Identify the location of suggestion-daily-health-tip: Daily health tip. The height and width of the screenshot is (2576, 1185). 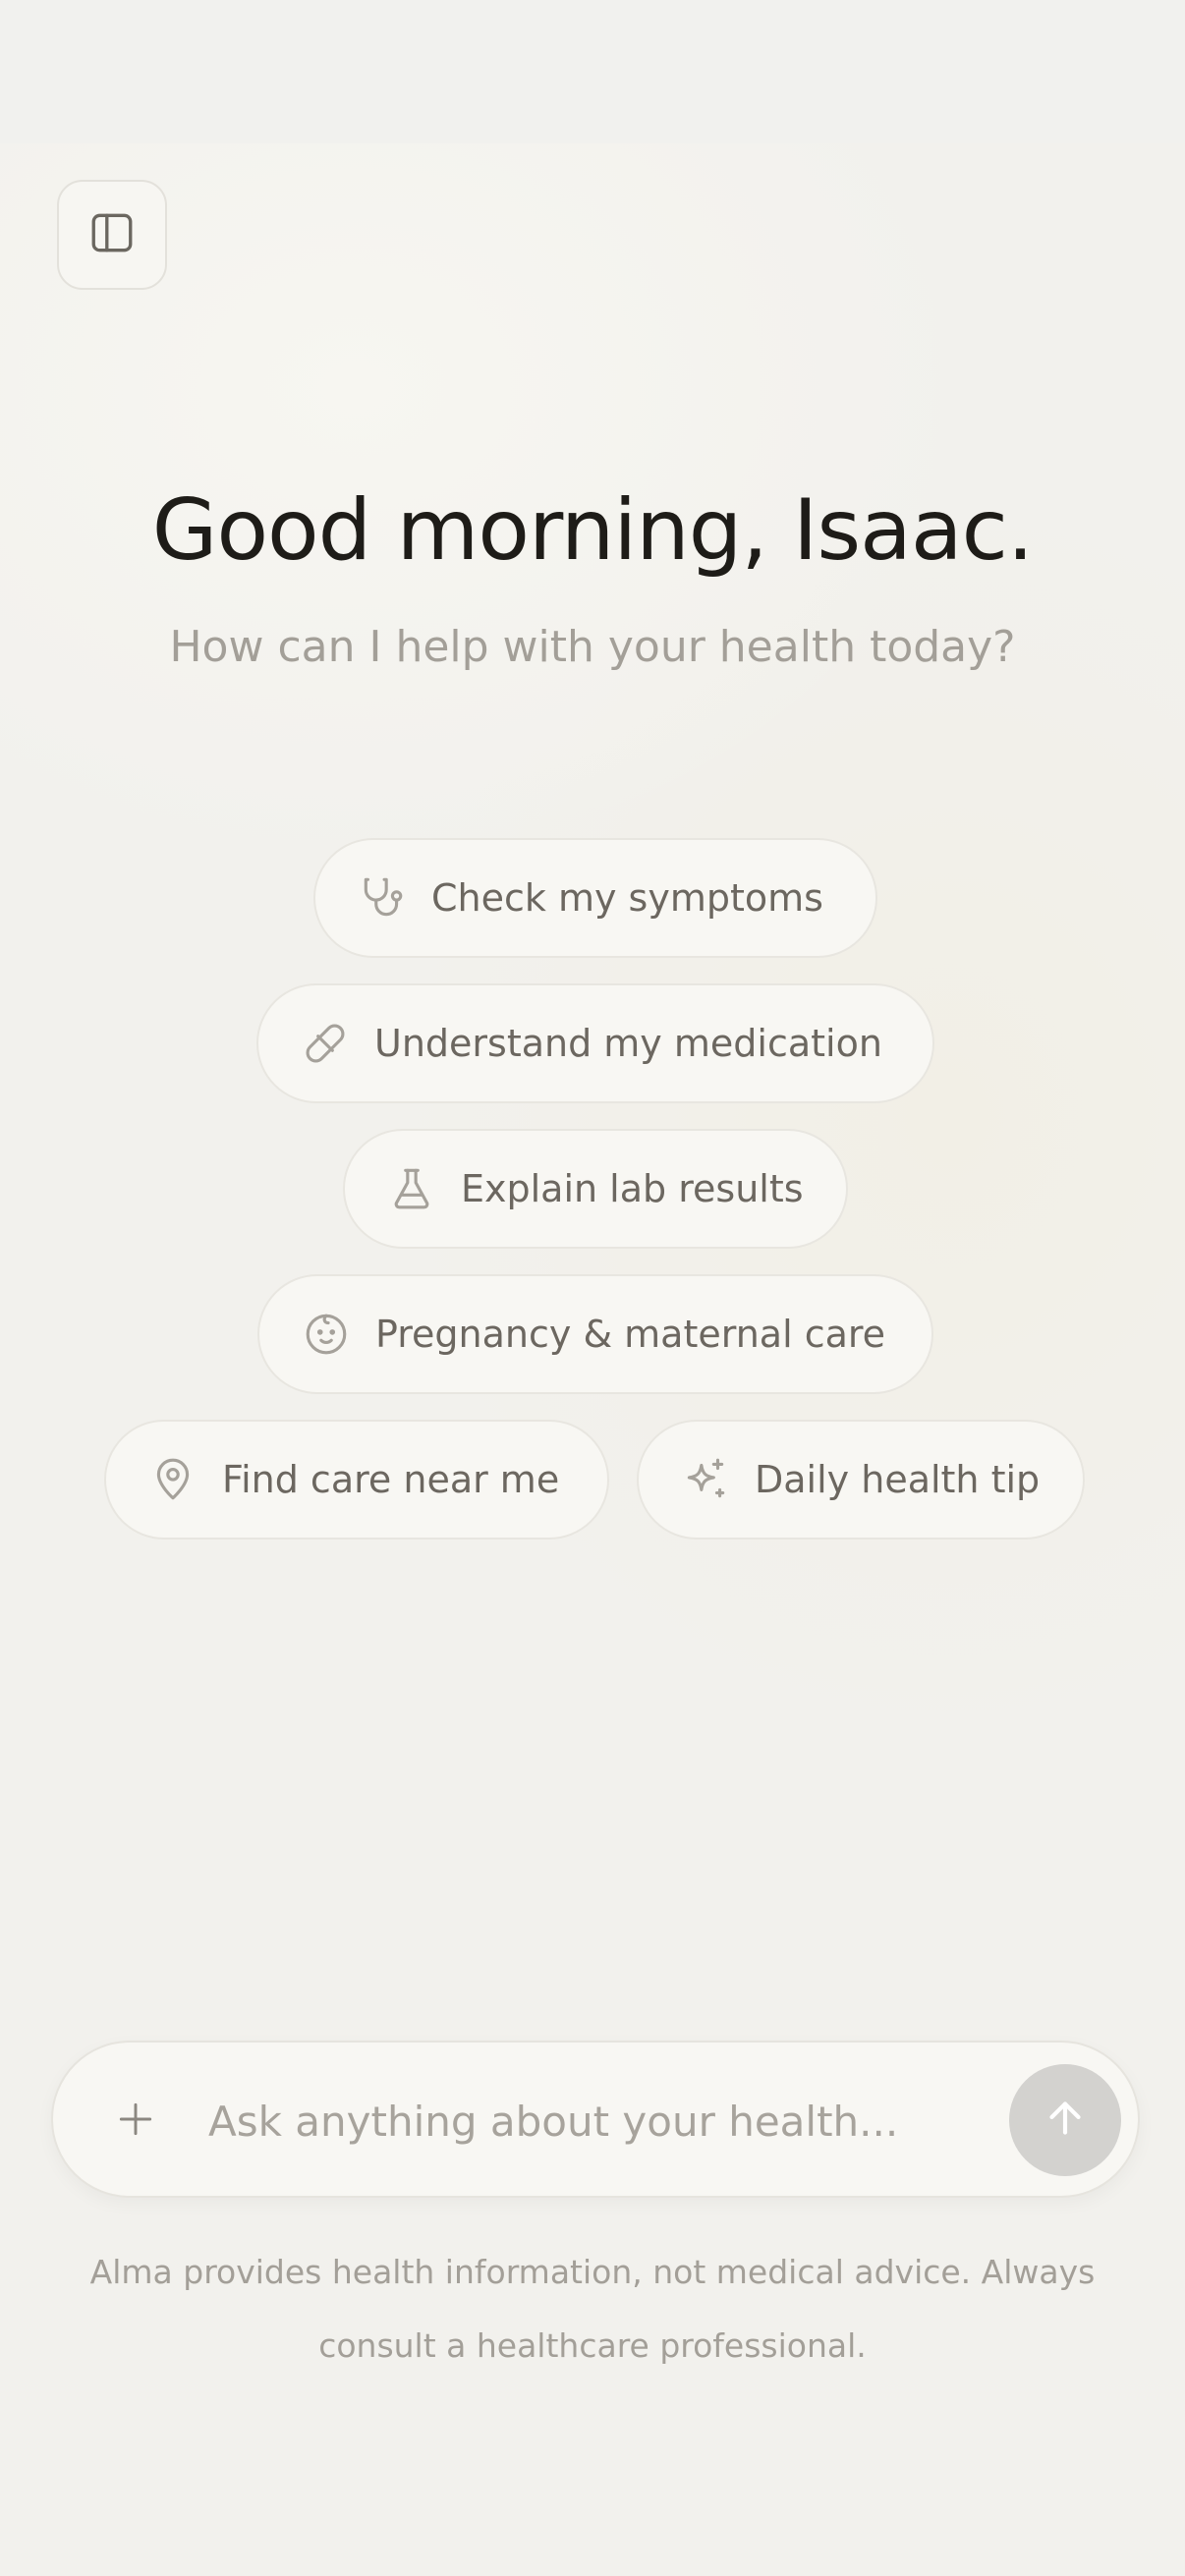
(861, 1480).